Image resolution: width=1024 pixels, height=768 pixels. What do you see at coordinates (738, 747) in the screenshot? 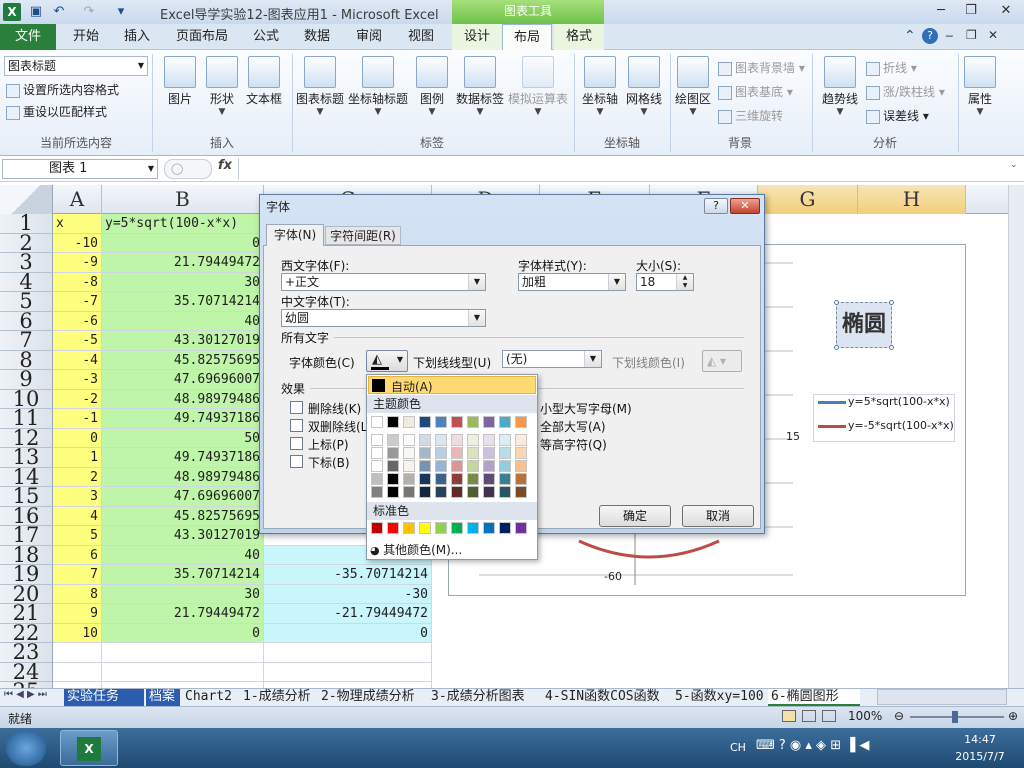
I see `input-language: CH` at bounding box center [738, 747].